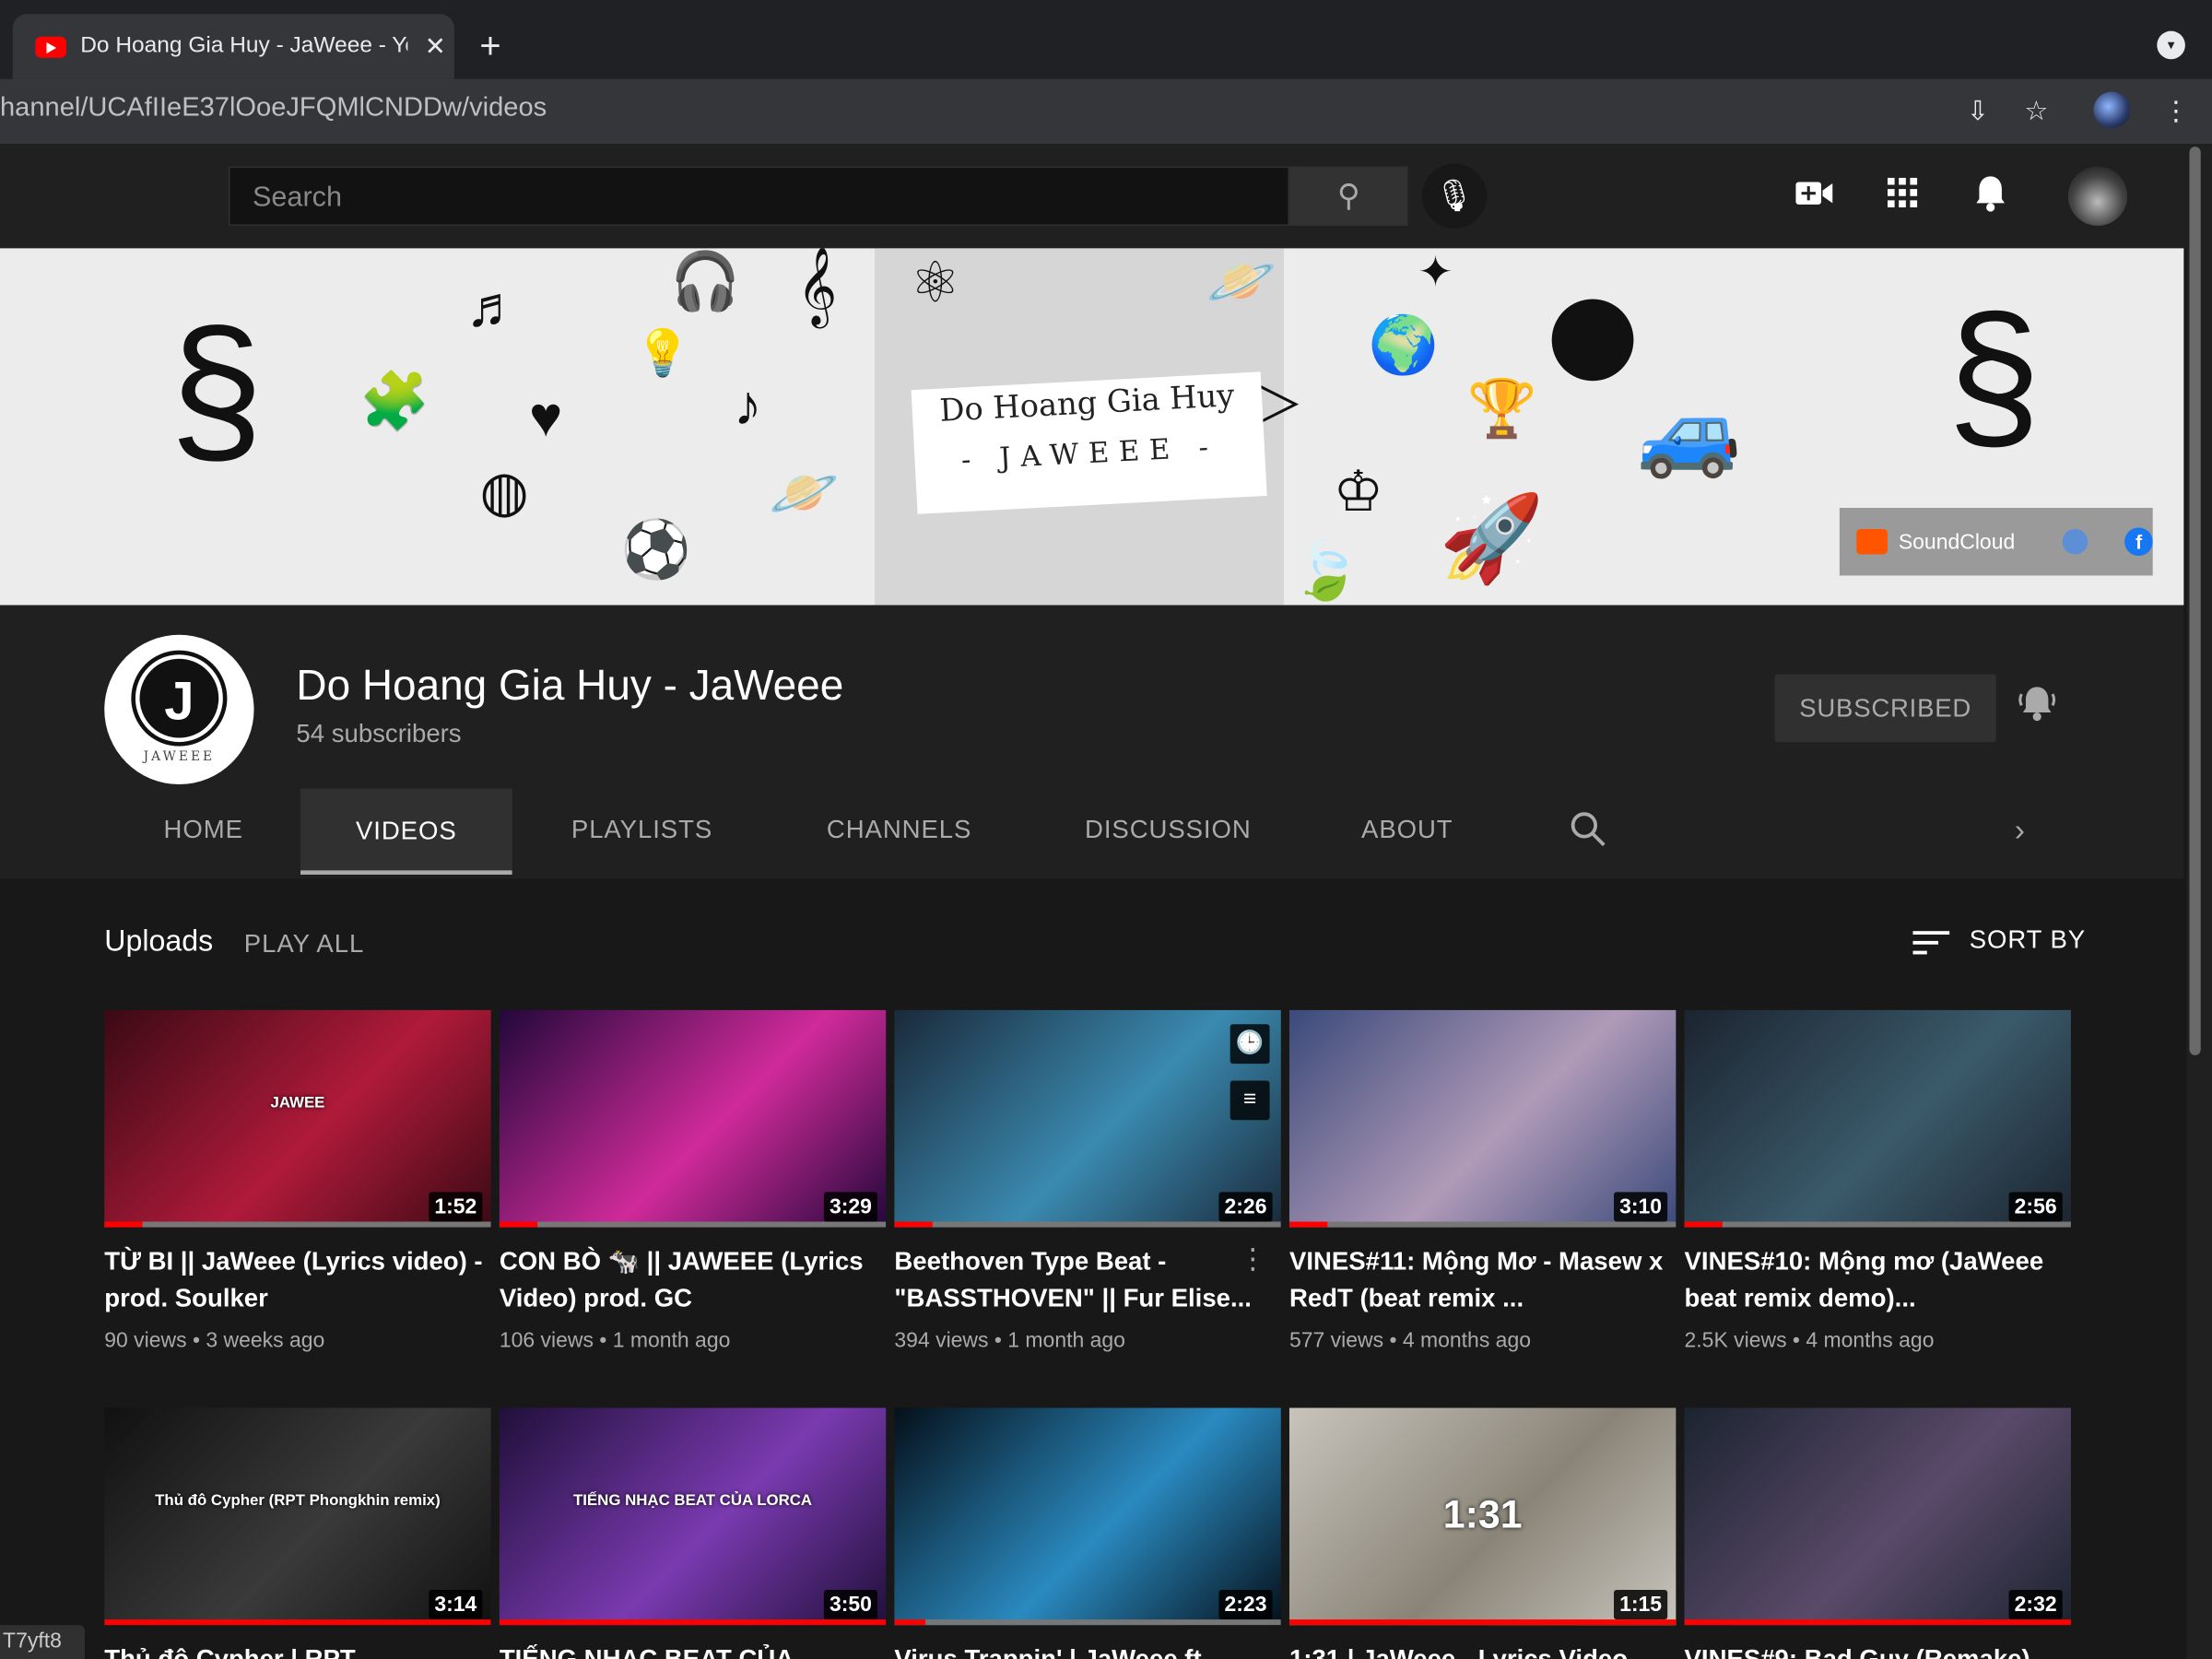 This screenshot has width=2212, height=1659. I want to click on banner-title-line2: - JAWEEE -, so click(1089, 453).